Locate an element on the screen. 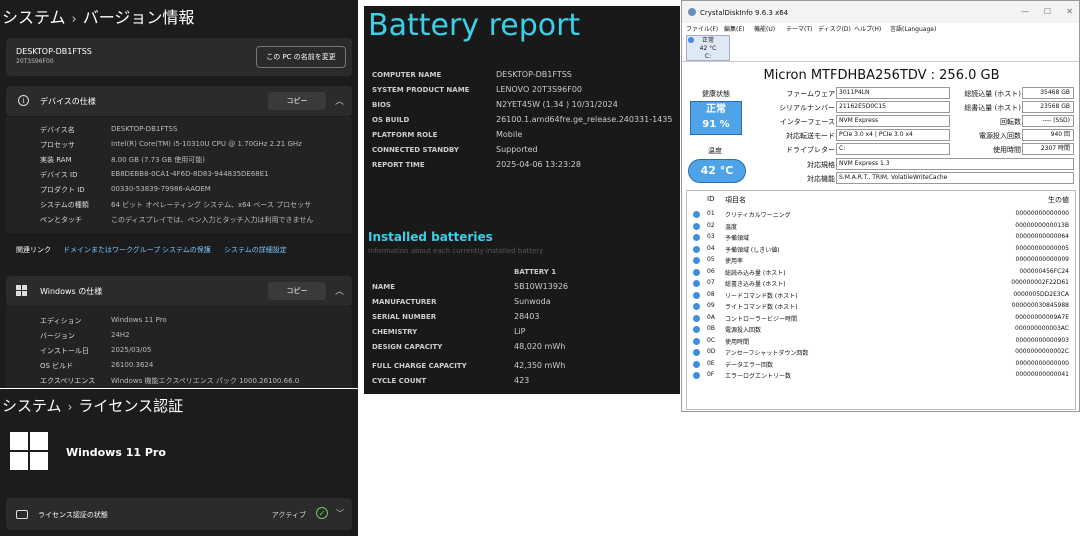 This screenshot has width=1080, height=536. link-domain-workgroup: ドメインまたはワークグループ is located at coordinates (111, 250).